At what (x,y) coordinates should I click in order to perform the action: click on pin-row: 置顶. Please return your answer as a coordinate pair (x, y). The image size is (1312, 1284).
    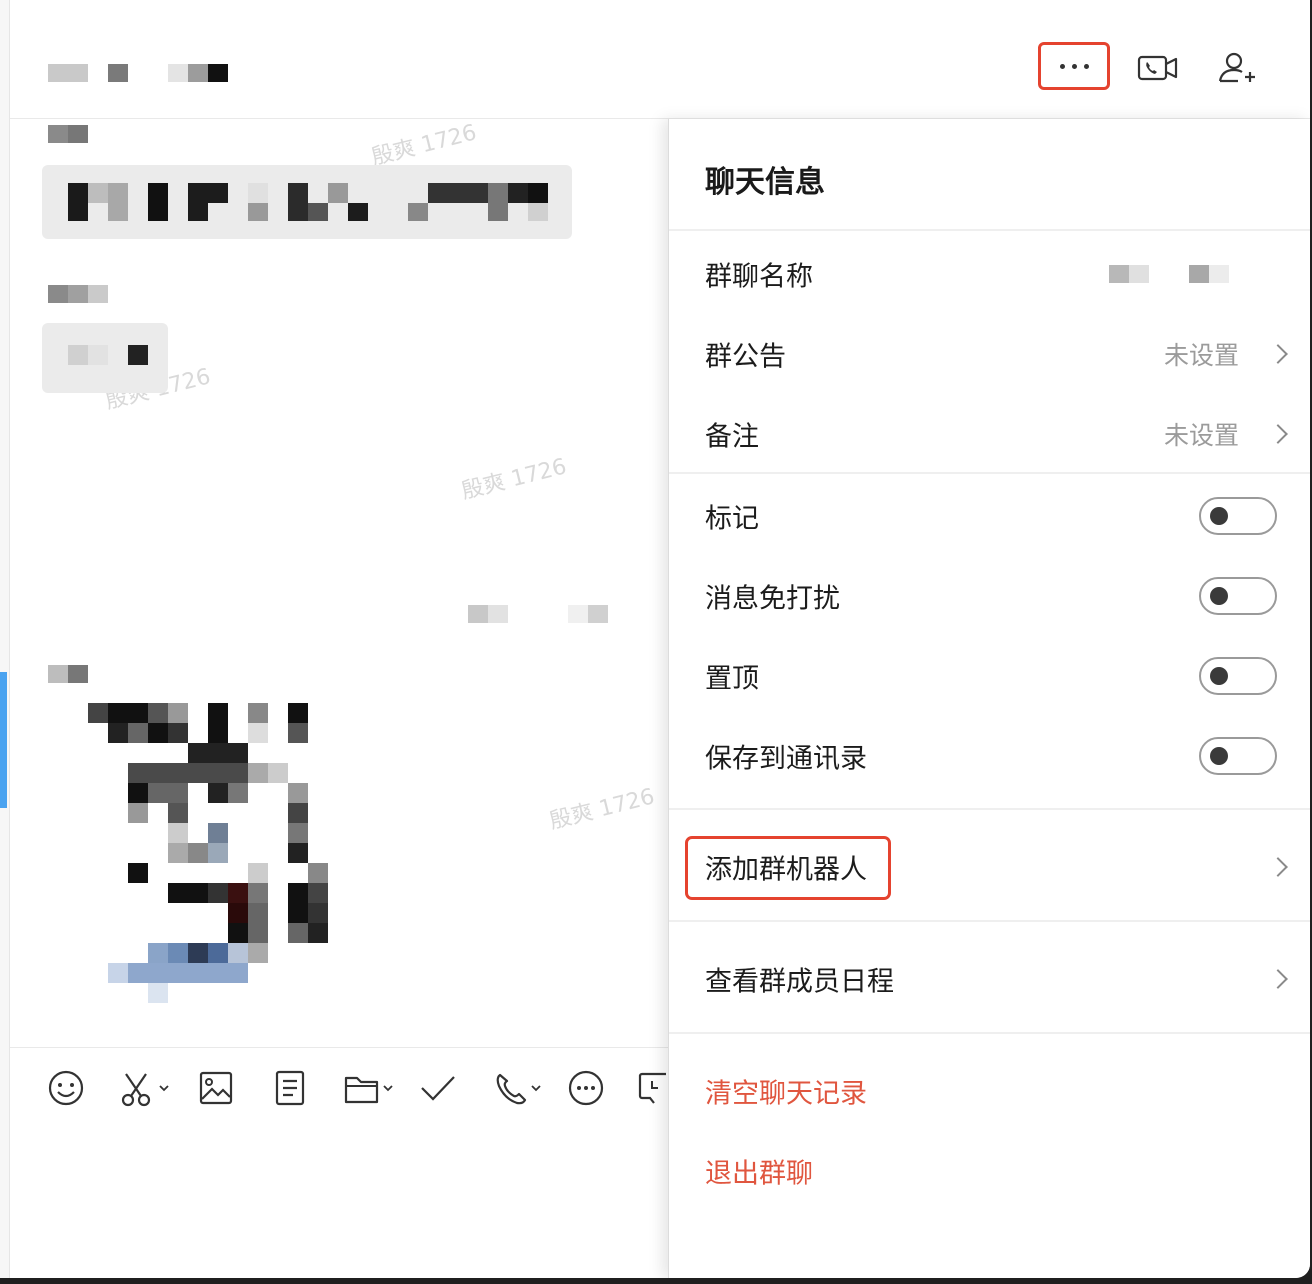
    Looking at the image, I should click on (989, 676).